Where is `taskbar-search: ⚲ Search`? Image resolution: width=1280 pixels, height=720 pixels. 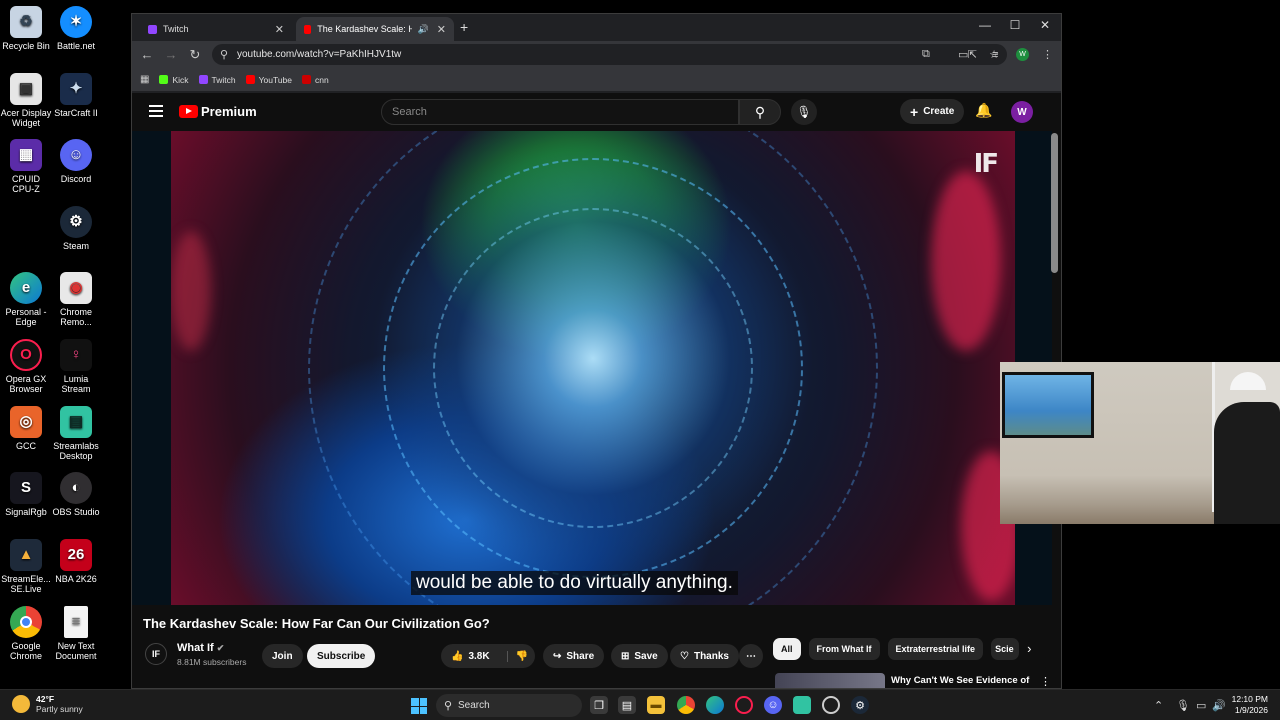 taskbar-search: ⚲ Search is located at coordinates (509, 705).